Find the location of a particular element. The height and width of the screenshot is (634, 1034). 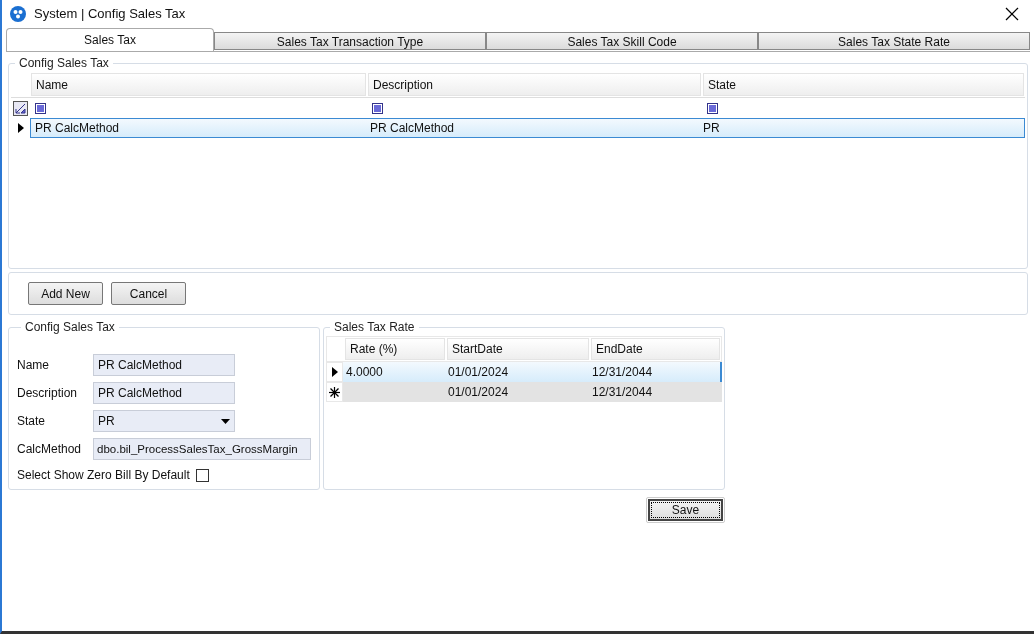

field-label: CalcMethod is located at coordinates (50, 449).